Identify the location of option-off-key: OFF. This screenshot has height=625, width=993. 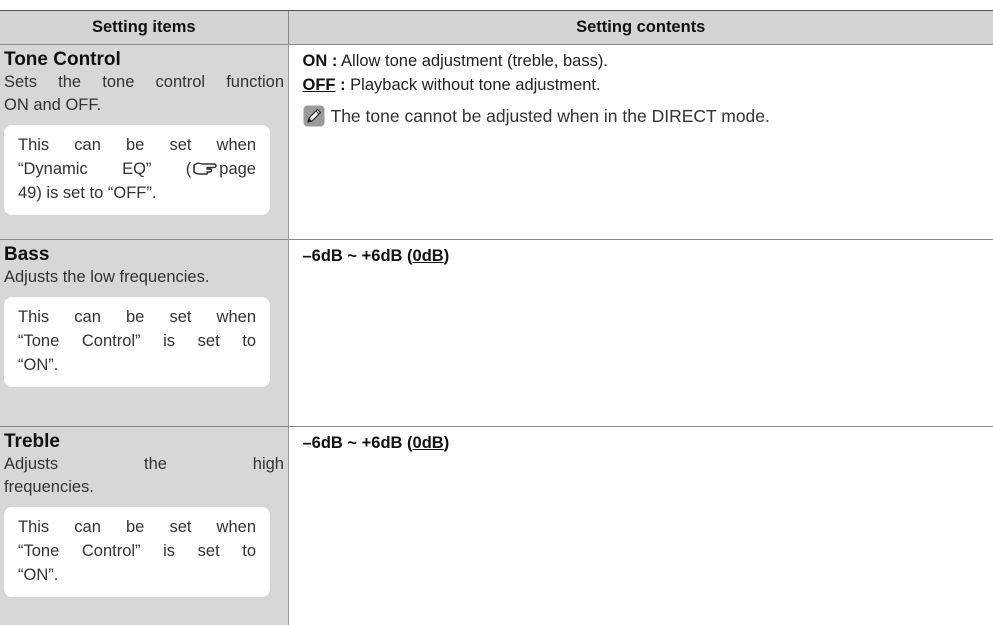
(319, 85).